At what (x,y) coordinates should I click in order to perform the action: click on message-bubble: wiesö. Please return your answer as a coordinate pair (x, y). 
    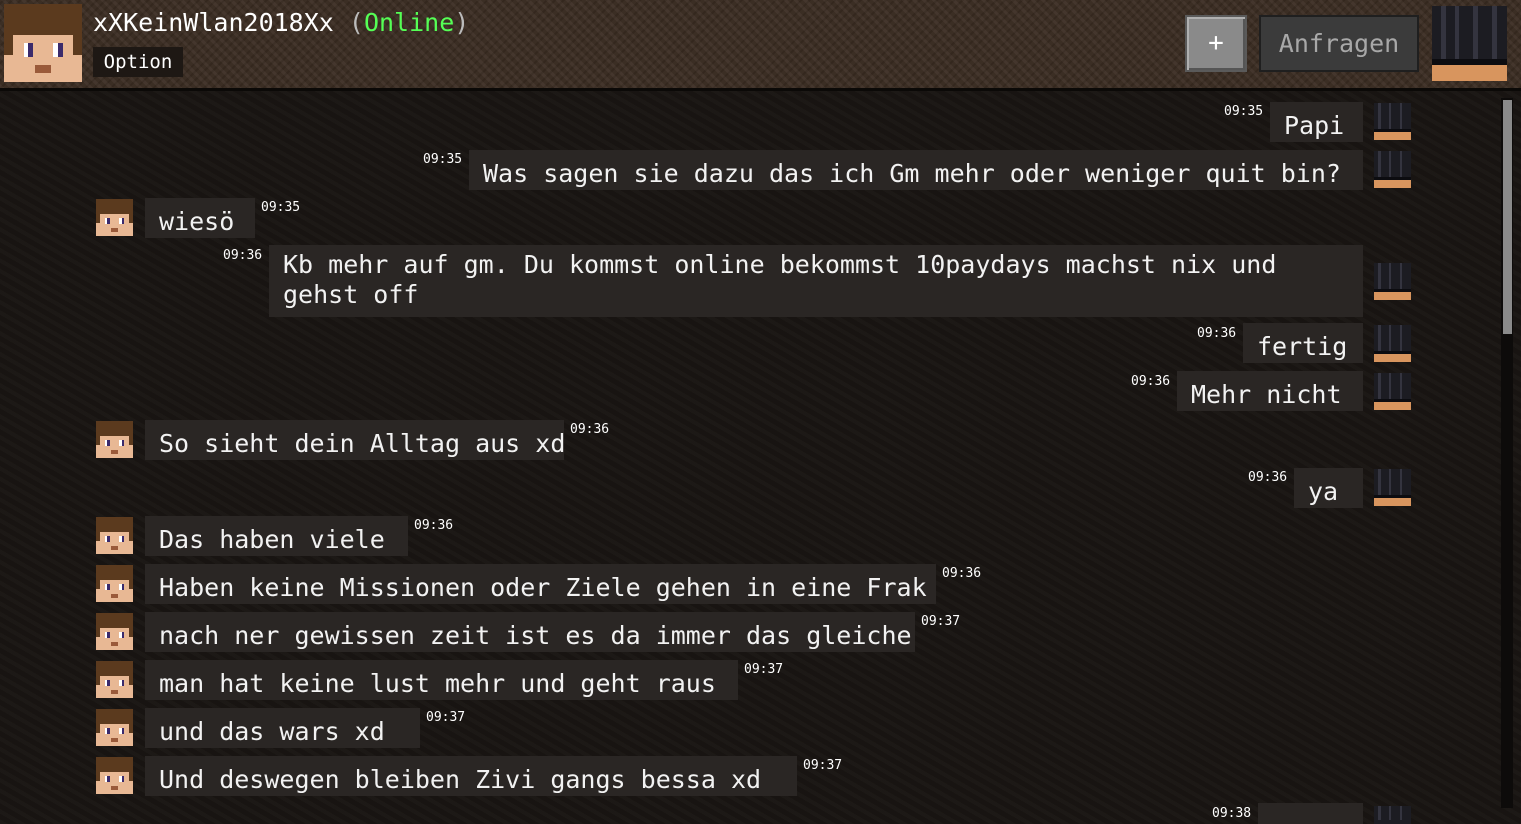
    Looking at the image, I should click on (200, 218).